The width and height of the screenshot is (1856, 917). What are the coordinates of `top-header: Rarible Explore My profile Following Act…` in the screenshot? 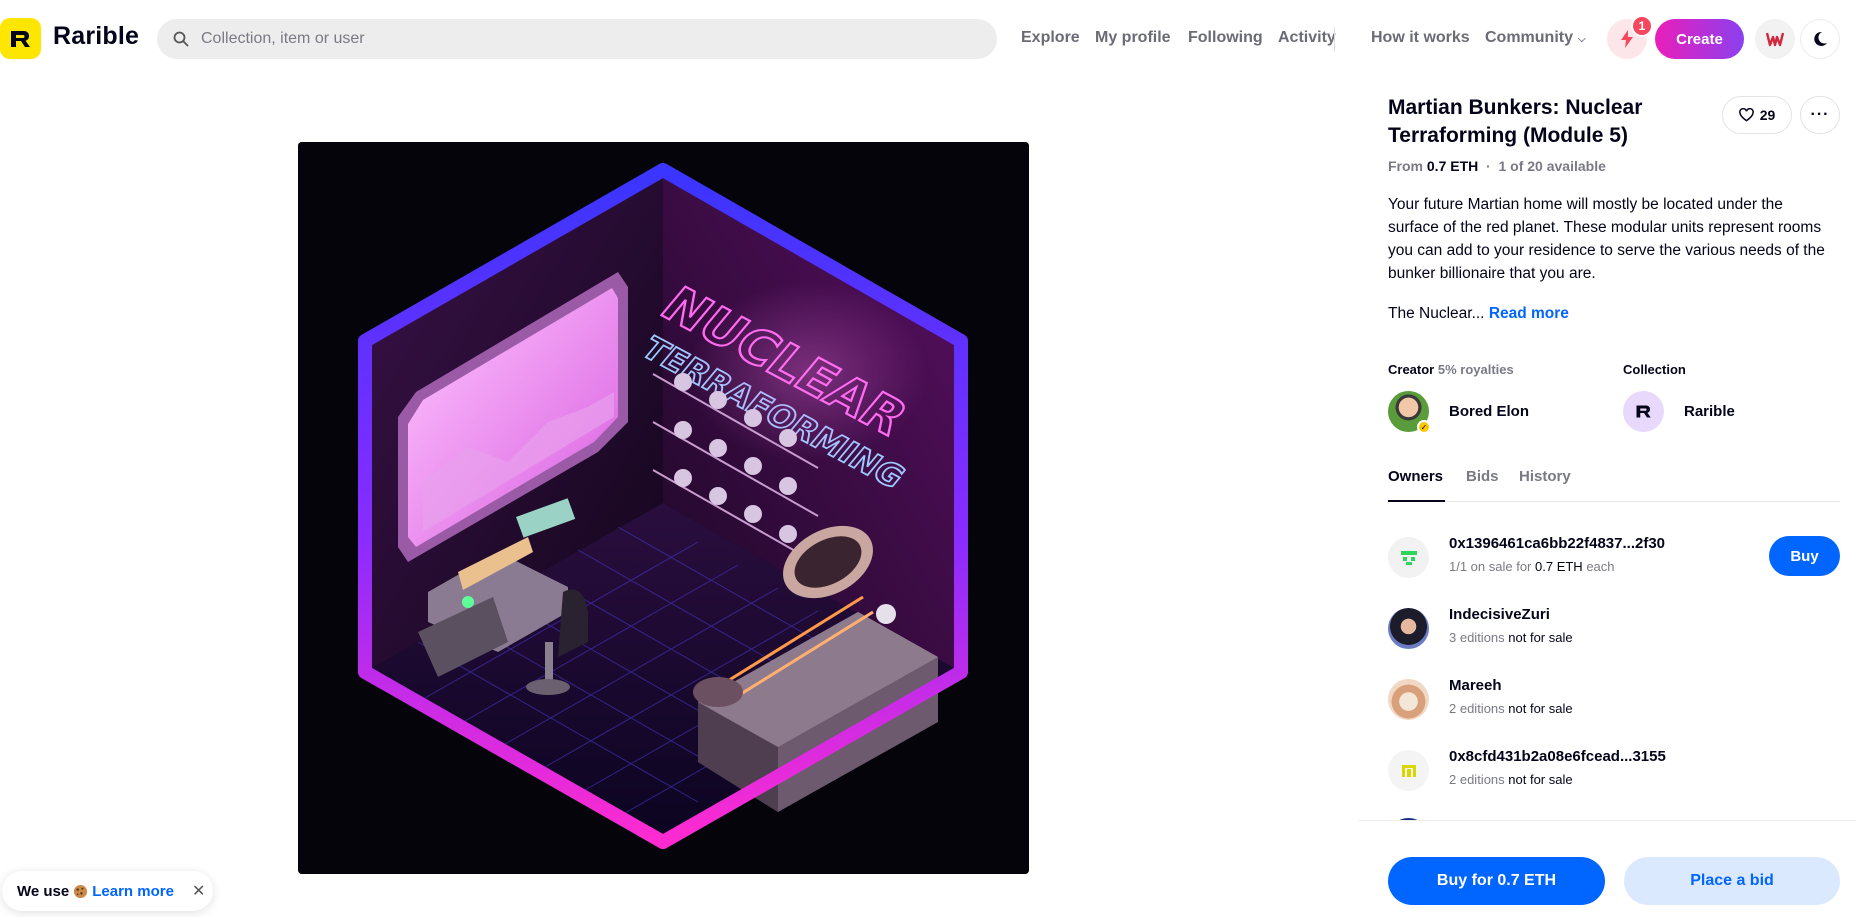 It's located at (928, 39).